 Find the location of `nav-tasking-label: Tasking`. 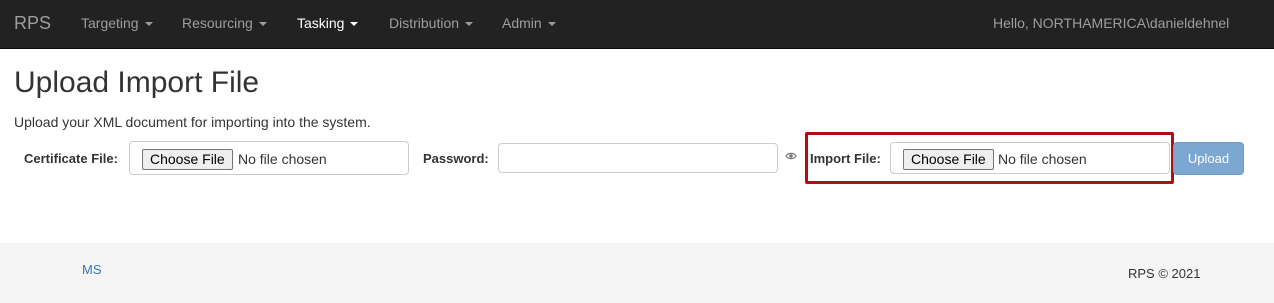

nav-tasking-label: Tasking is located at coordinates (321, 23).